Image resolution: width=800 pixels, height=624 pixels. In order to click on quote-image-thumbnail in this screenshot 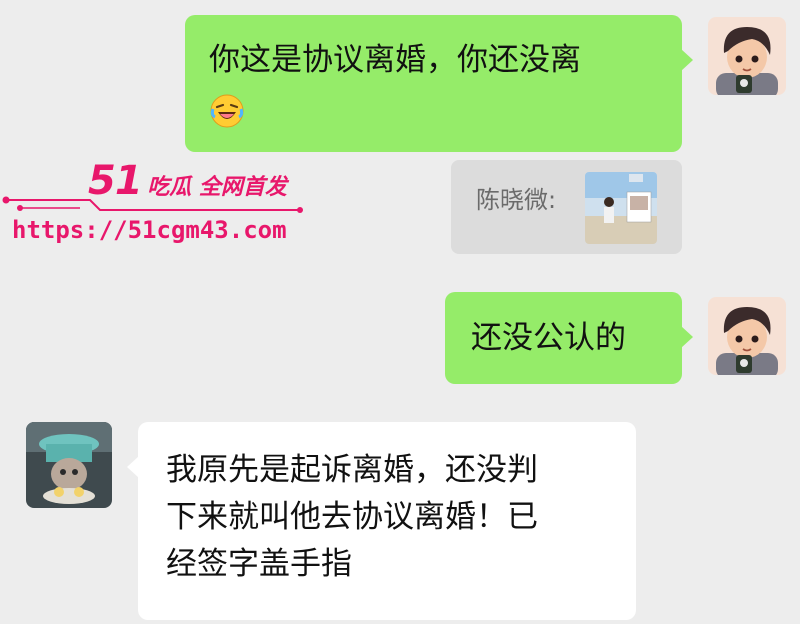, I will do `click(621, 208)`.